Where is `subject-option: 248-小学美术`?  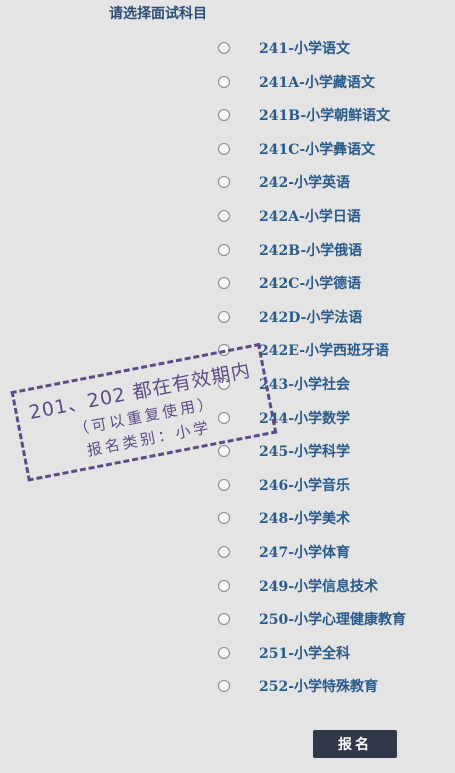
subject-option: 248-小学美术 is located at coordinates (333, 518).